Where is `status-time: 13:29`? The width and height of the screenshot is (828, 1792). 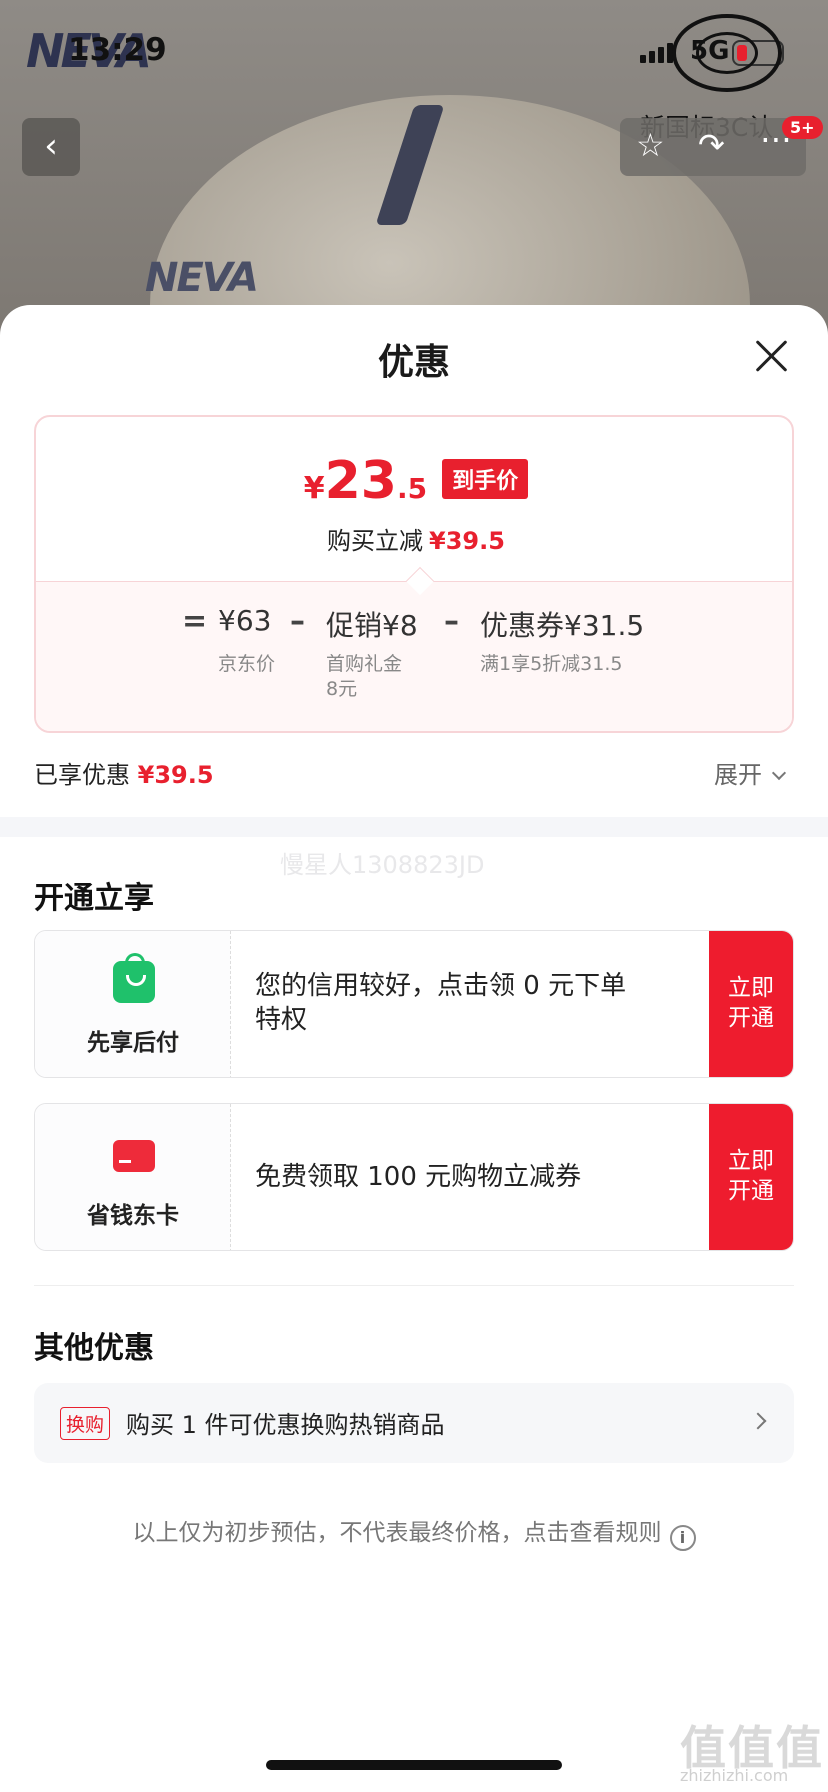
status-time: 13:29 is located at coordinates (117, 50).